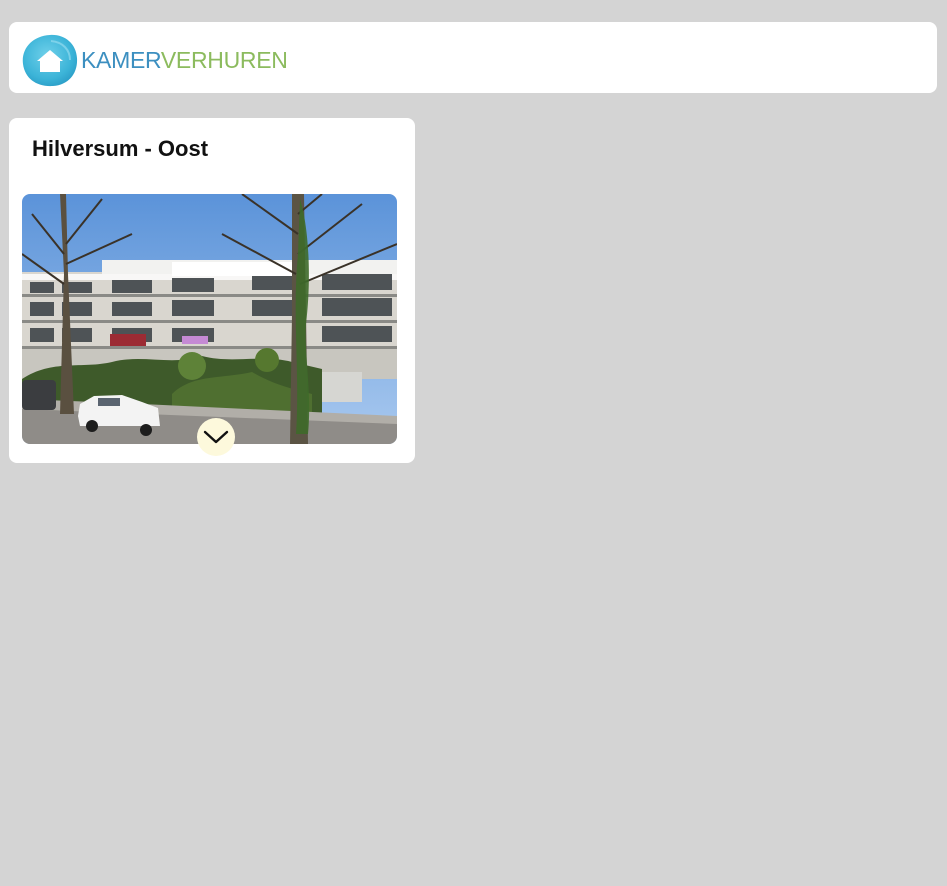 The height and width of the screenshot is (886, 947). I want to click on site-logo: KAMERVERHUREN, so click(155, 60).